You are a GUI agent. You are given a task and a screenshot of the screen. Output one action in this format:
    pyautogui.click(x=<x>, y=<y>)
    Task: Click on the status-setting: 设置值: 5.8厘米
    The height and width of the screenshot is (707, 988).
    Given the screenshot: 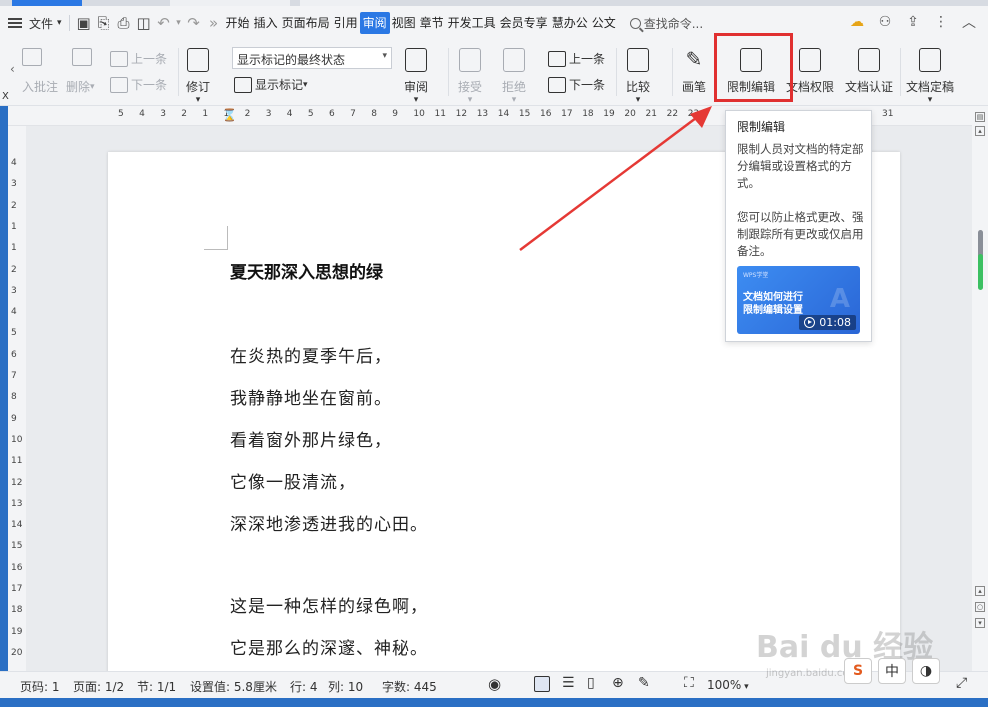 What is the action you would take?
    pyautogui.click(x=233, y=686)
    